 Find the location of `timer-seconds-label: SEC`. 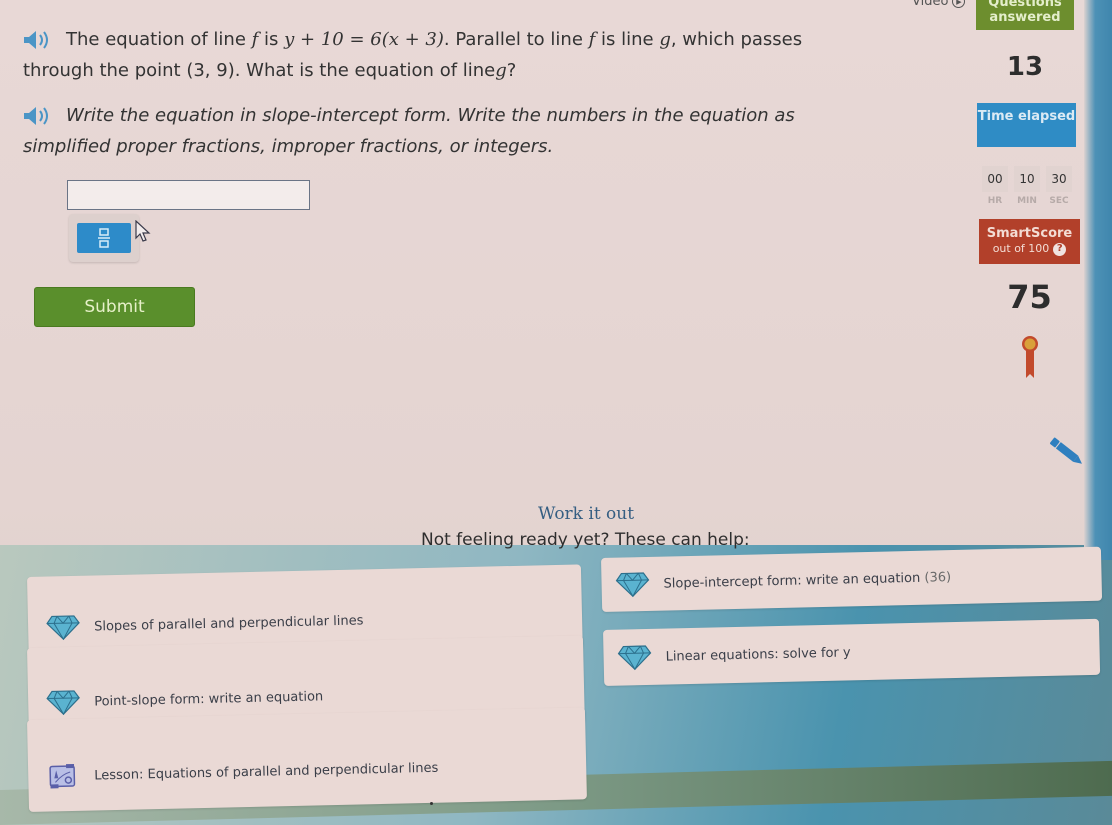

timer-seconds-label: SEC is located at coordinates (1059, 201).